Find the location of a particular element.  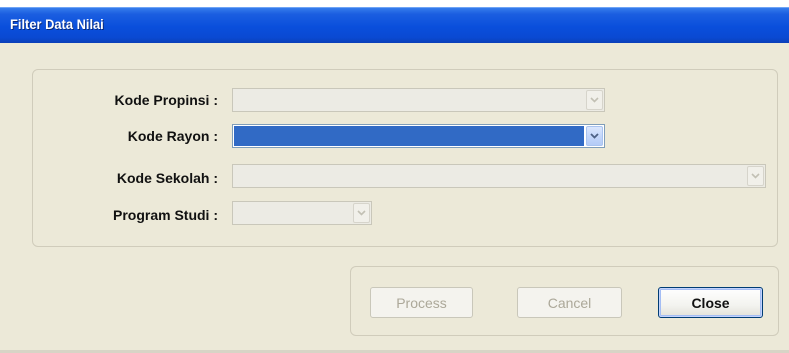

kode-sekolah-value is located at coordinates (489, 176).